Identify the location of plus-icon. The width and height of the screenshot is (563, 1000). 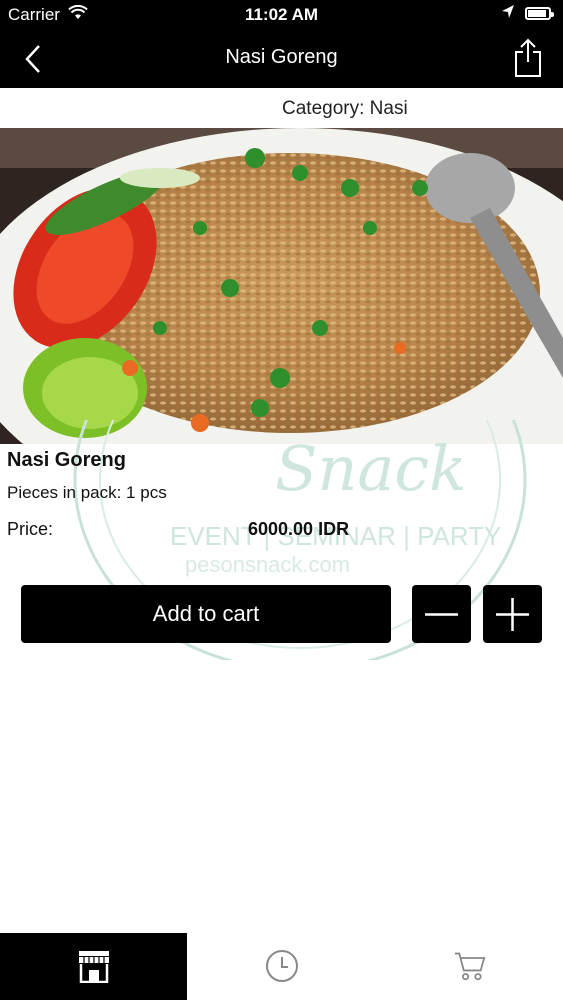
(512, 614).